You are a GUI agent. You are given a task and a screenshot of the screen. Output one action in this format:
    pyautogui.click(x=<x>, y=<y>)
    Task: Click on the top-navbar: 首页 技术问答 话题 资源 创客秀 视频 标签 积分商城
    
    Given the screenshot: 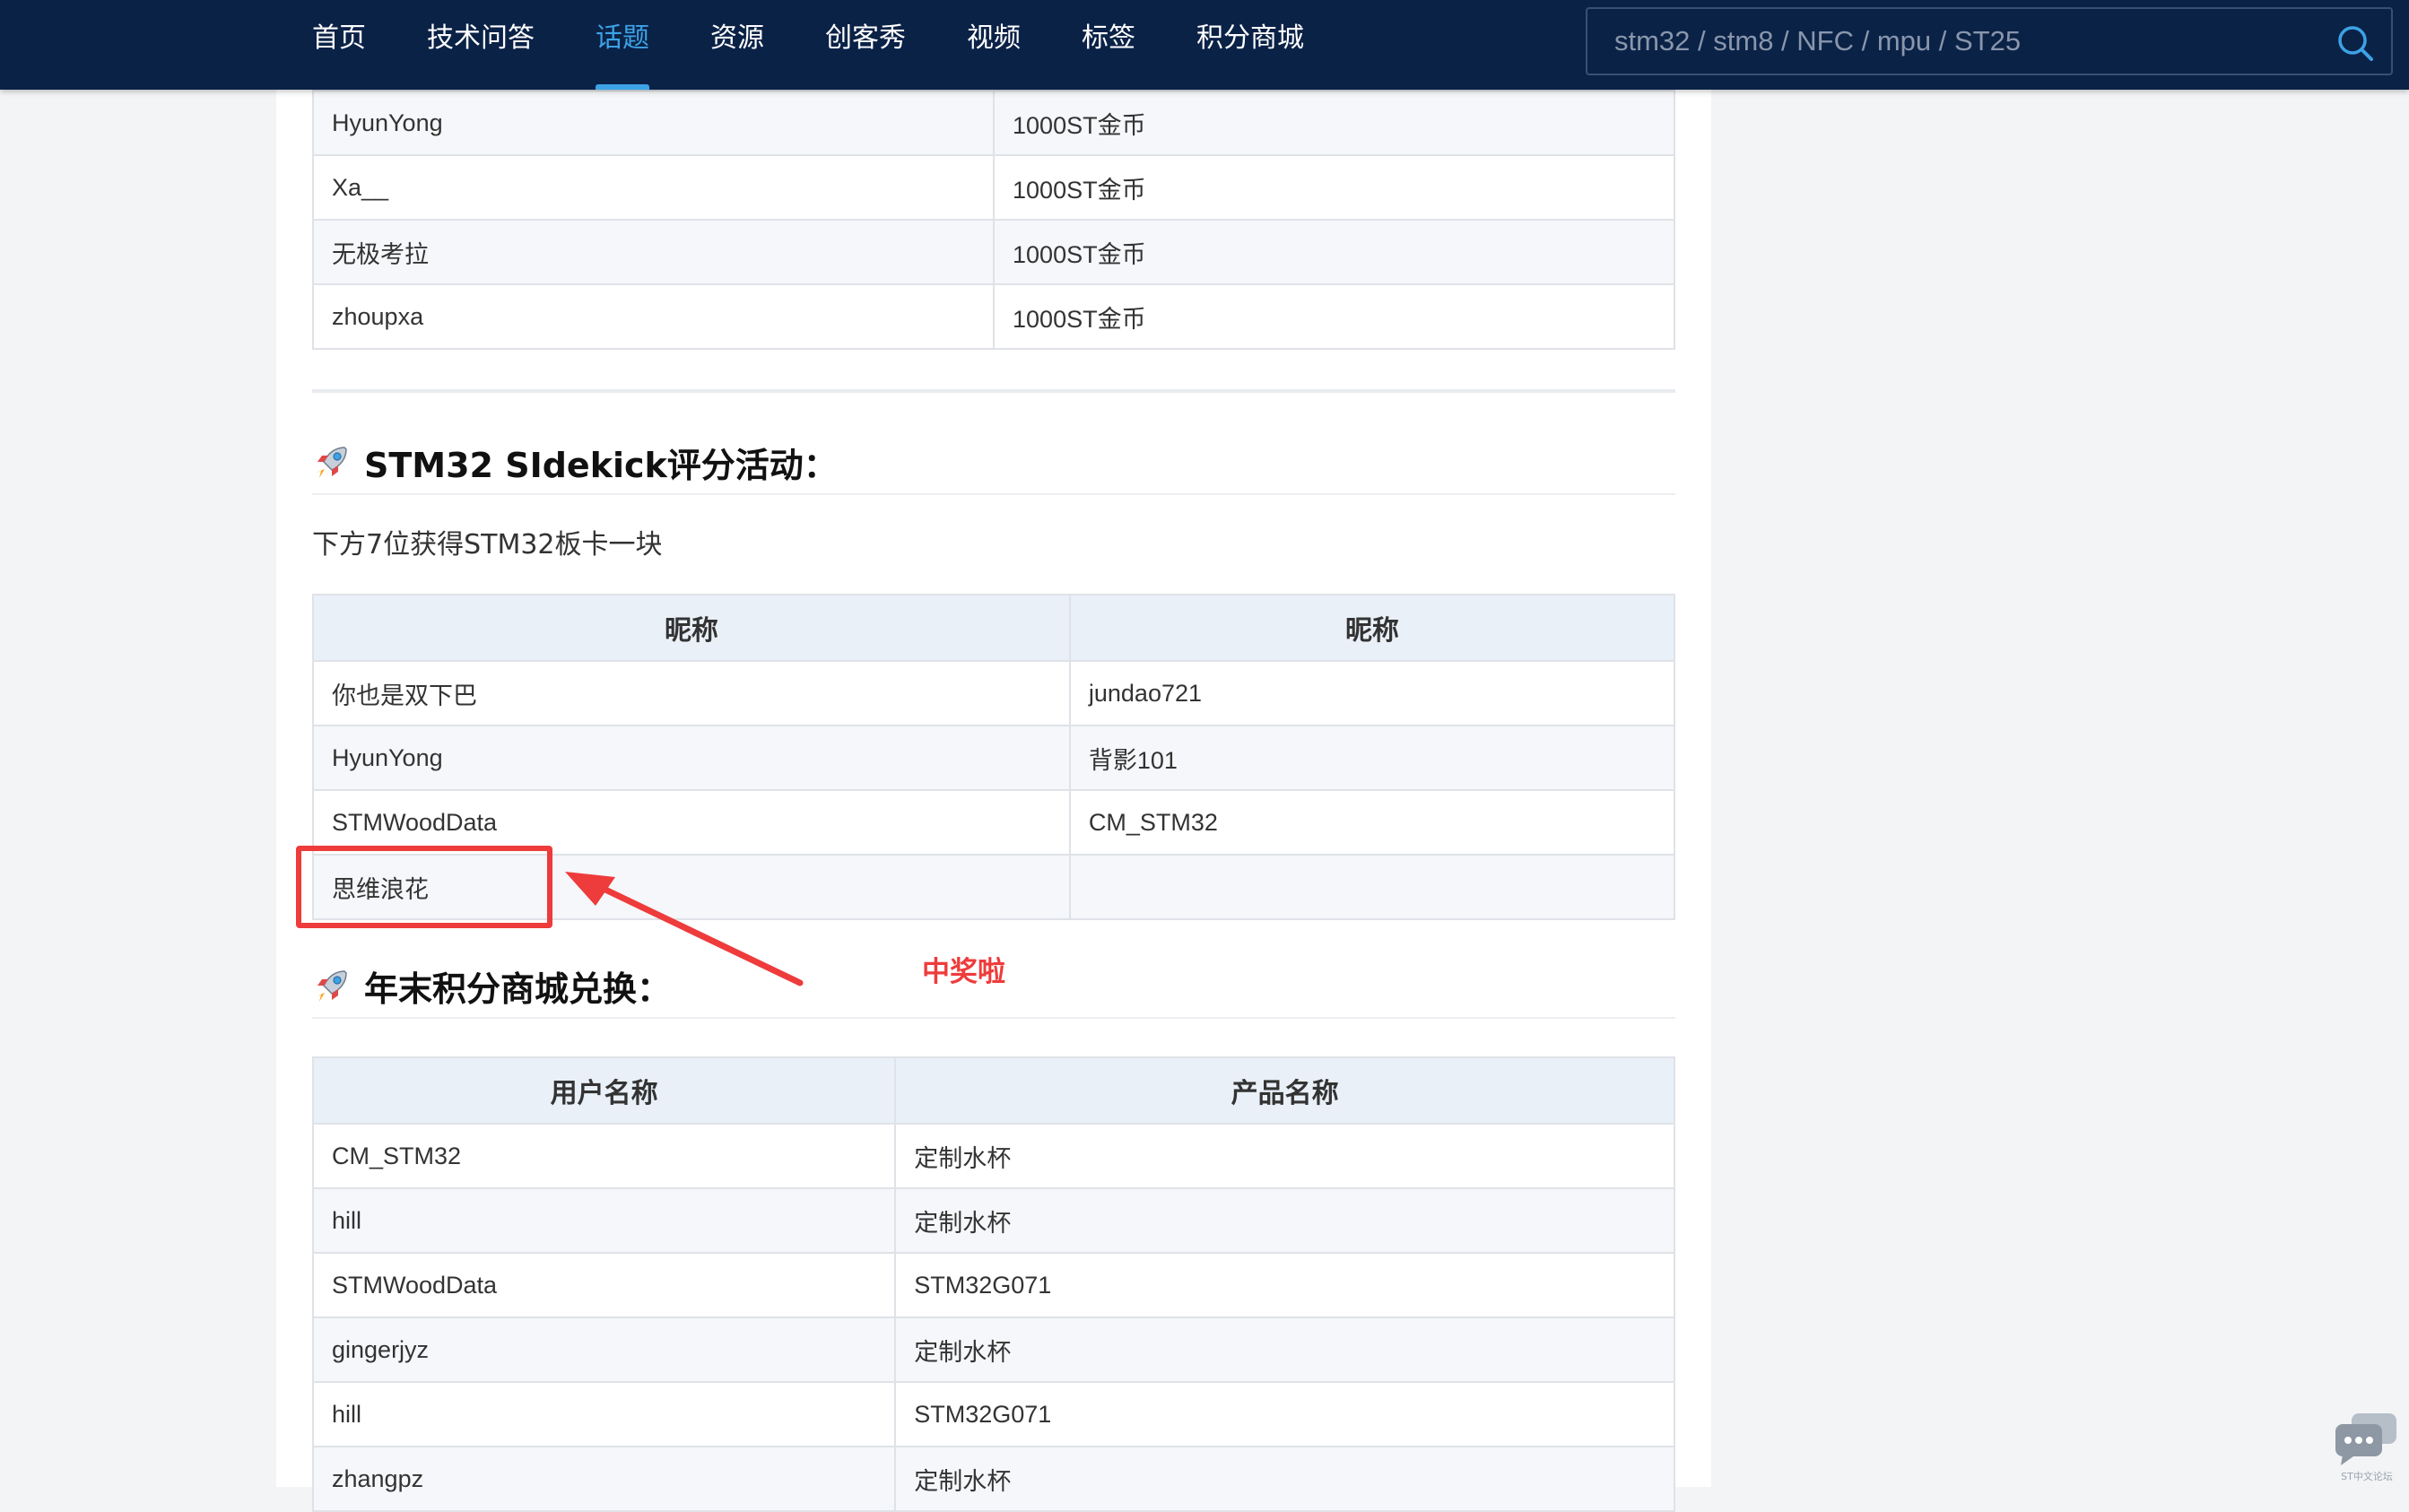 What is the action you would take?
    pyautogui.click(x=1204, y=45)
    